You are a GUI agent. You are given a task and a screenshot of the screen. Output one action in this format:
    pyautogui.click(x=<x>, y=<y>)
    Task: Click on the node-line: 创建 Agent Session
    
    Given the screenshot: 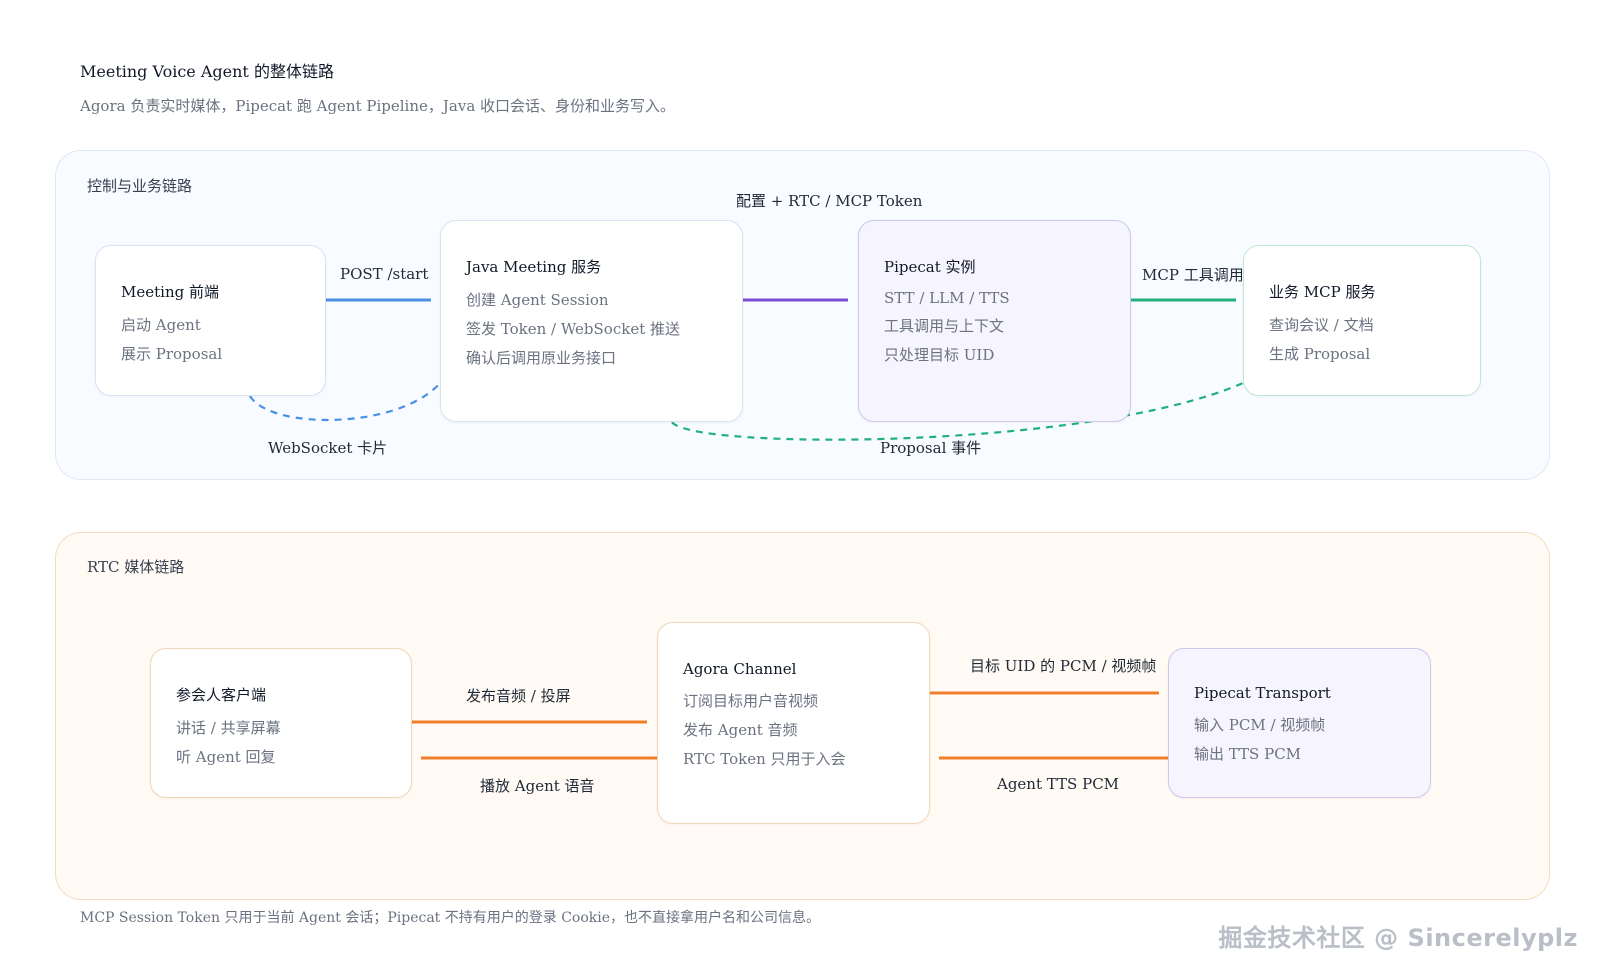 What is the action you would take?
    pyautogui.click(x=537, y=300)
    